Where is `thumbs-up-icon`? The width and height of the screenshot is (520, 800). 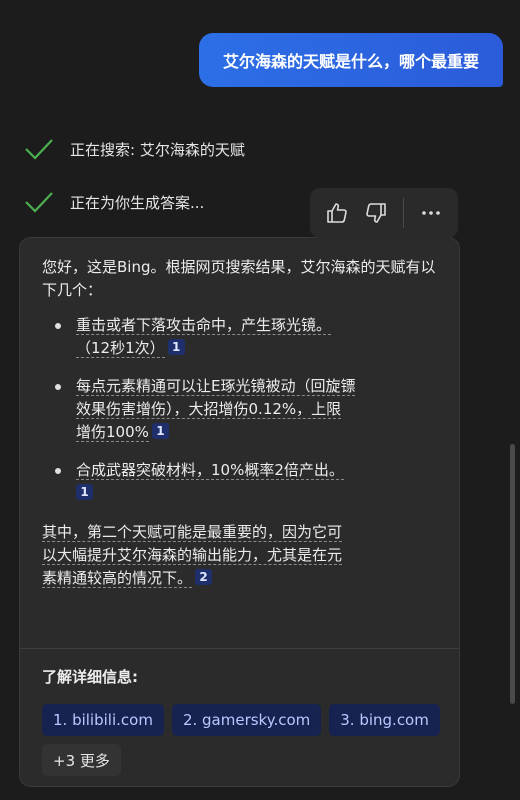 thumbs-up-icon is located at coordinates (337, 213).